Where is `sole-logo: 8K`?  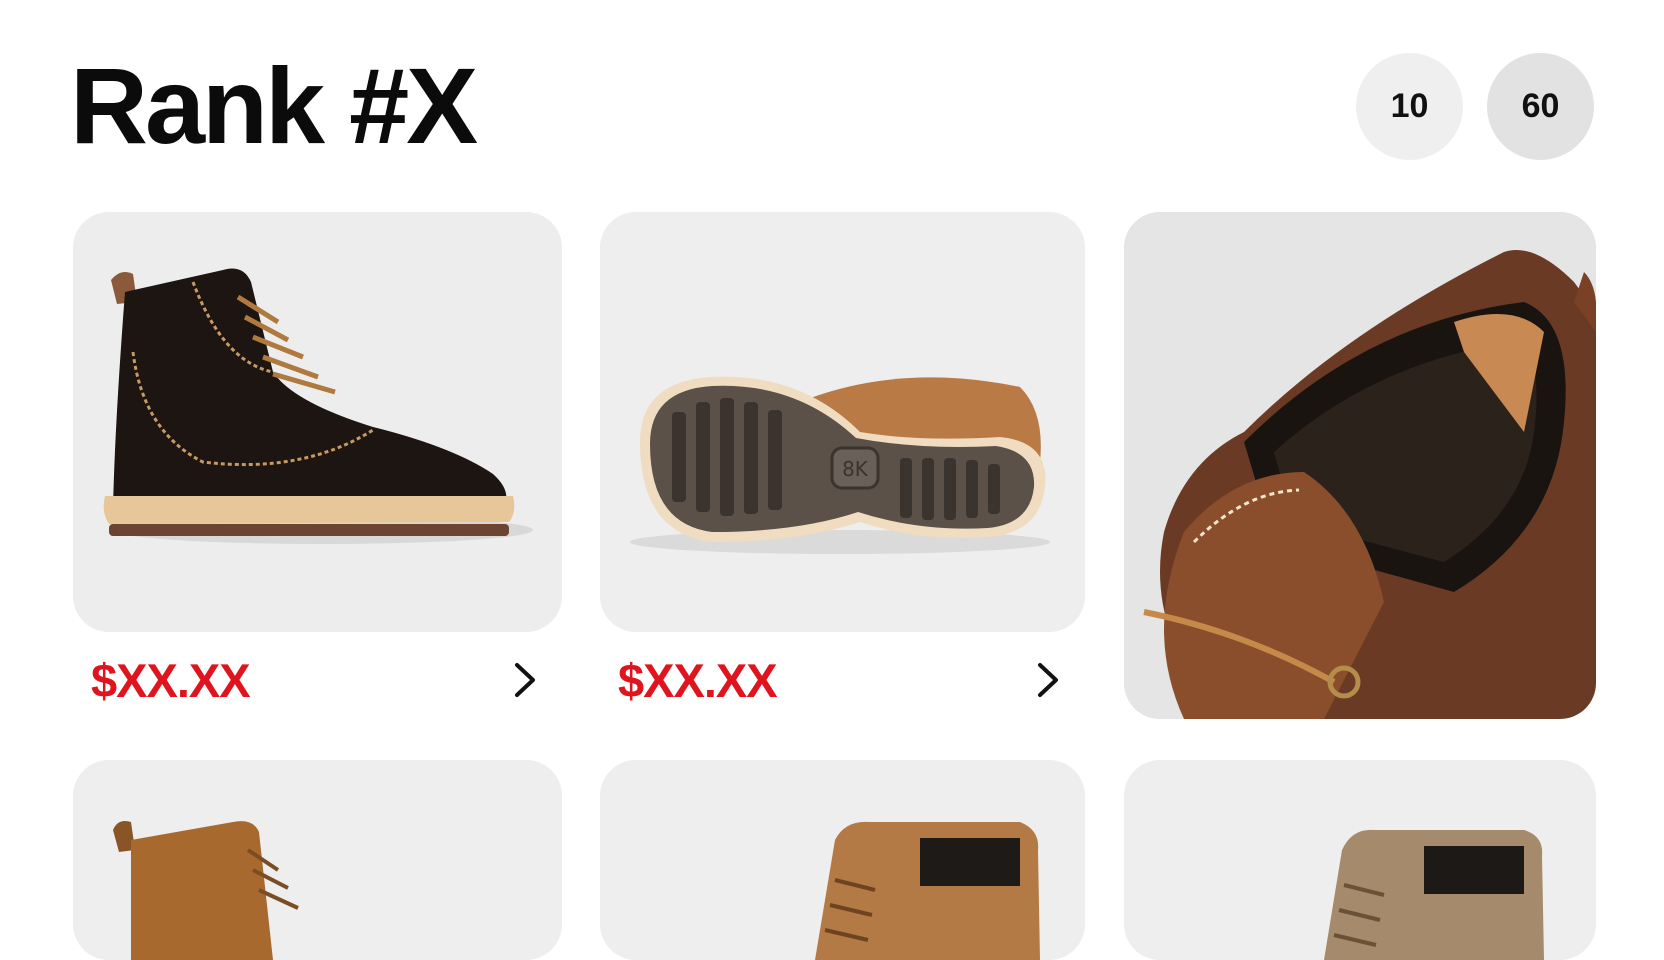
sole-logo: 8K is located at coordinates (855, 469).